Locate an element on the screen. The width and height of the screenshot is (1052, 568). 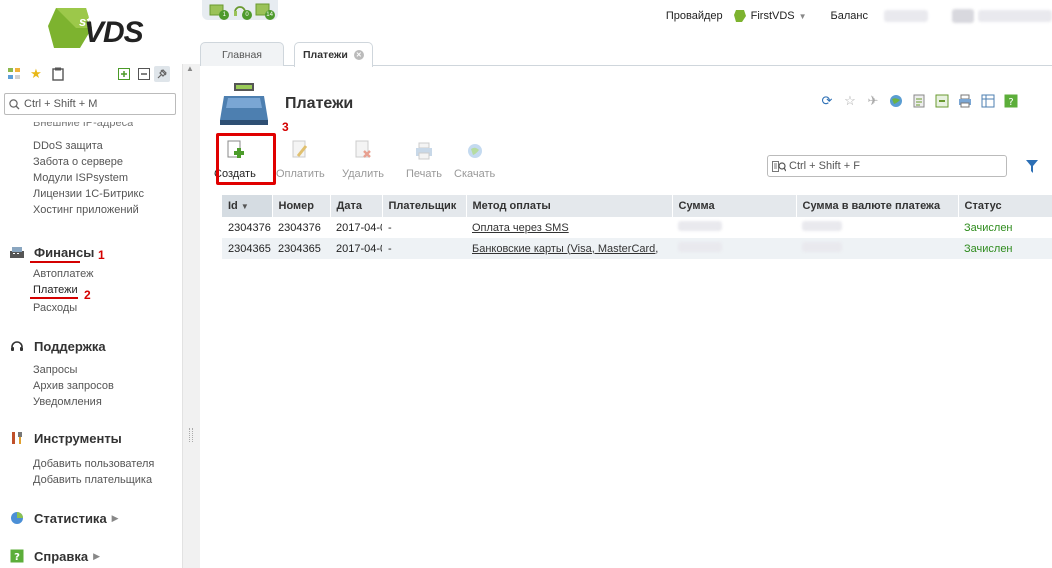
provider-select: FirstVDS ▼ is located at coordinates (770, 16).